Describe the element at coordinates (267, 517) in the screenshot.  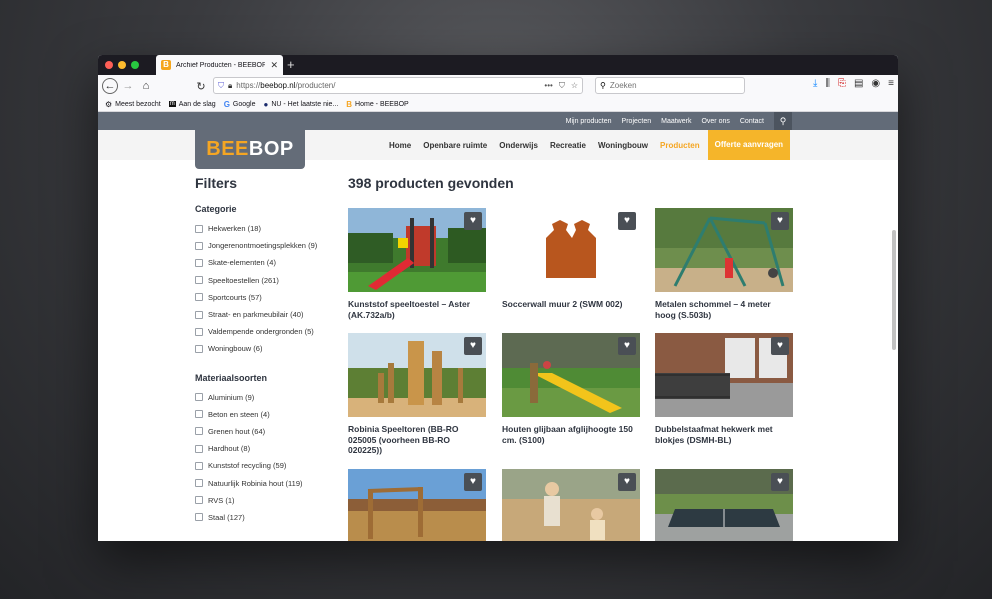
I see `material-filter-item: Staal (127)` at that location.